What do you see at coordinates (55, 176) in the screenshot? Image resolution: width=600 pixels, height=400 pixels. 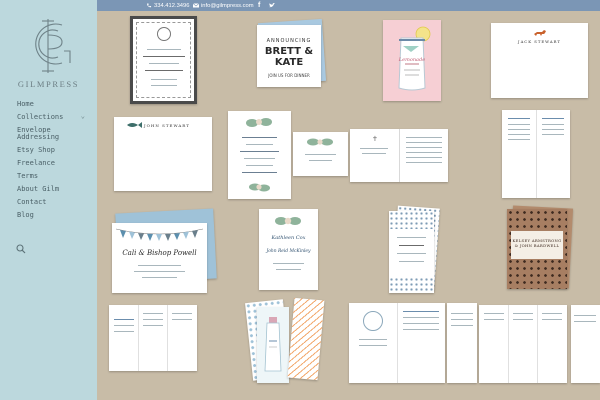 I see `nav-item-terms: Terms` at bounding box center [55, 176].